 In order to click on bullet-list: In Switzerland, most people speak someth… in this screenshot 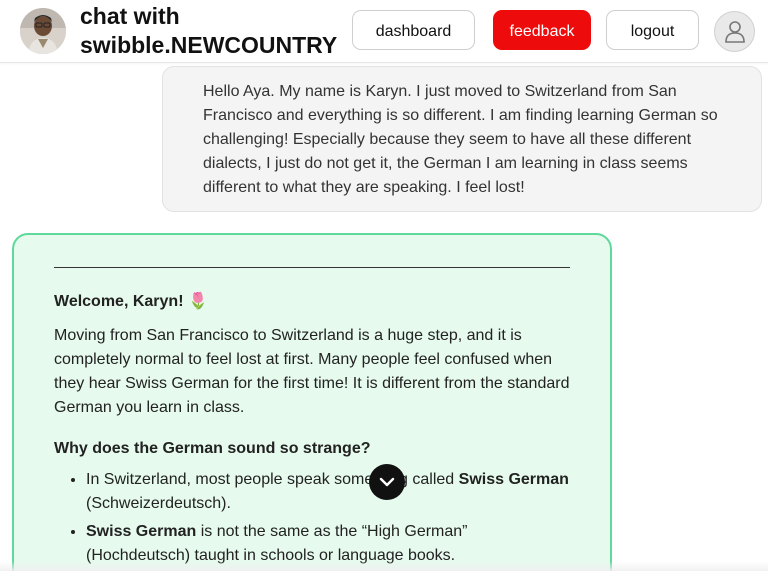, I will do `click(312, 518)`.